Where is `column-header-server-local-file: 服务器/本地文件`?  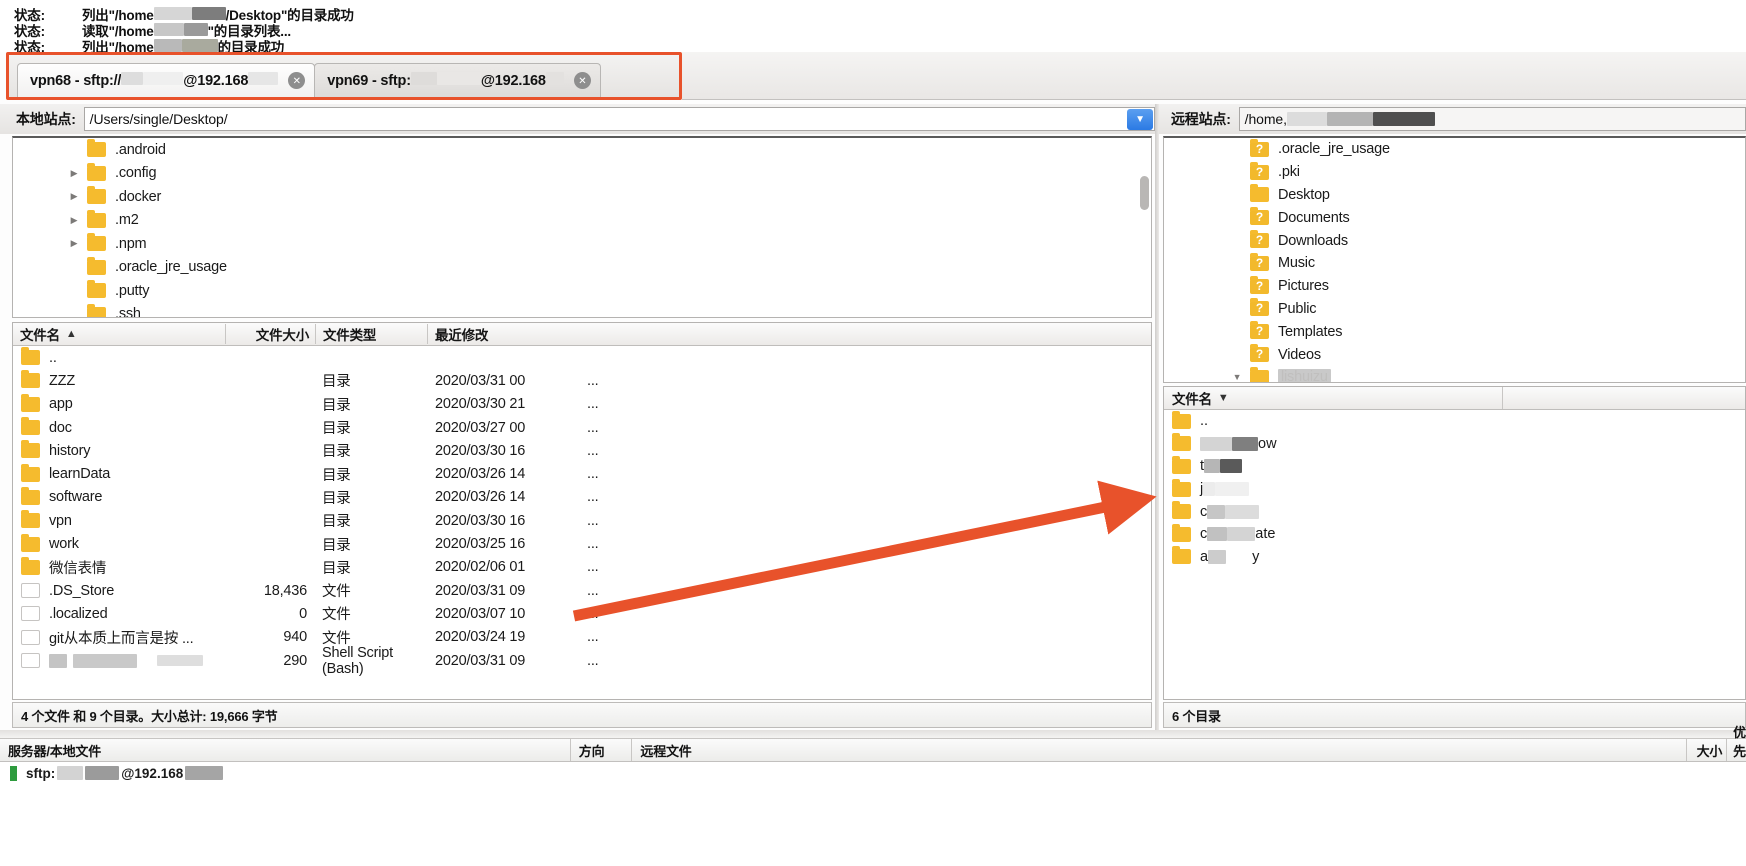 column-header-server-local-file: 服务器/本地文件 is located at coordinates (285, 750).